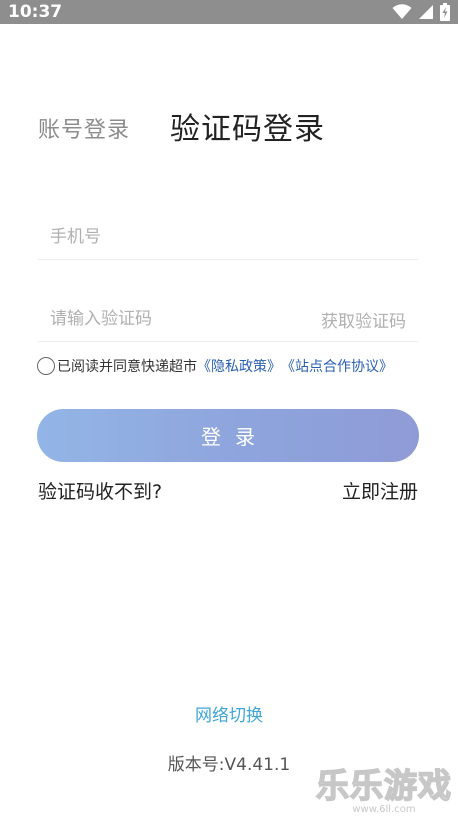 The width and height of the screenshot is (458, 820). Describe the element at coordinates (239, 366) in the screenshot. I see `privacy-policy-link: 《隐私政策》` at that location.